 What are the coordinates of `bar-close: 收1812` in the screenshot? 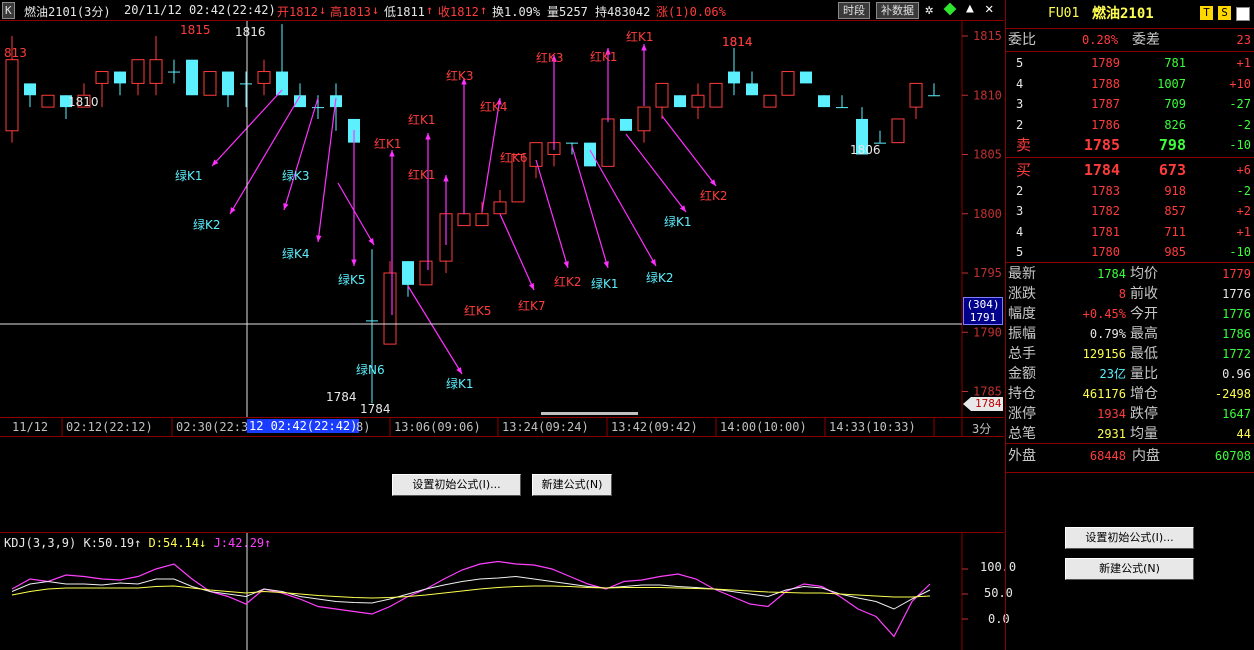 It's located at (458, 12).